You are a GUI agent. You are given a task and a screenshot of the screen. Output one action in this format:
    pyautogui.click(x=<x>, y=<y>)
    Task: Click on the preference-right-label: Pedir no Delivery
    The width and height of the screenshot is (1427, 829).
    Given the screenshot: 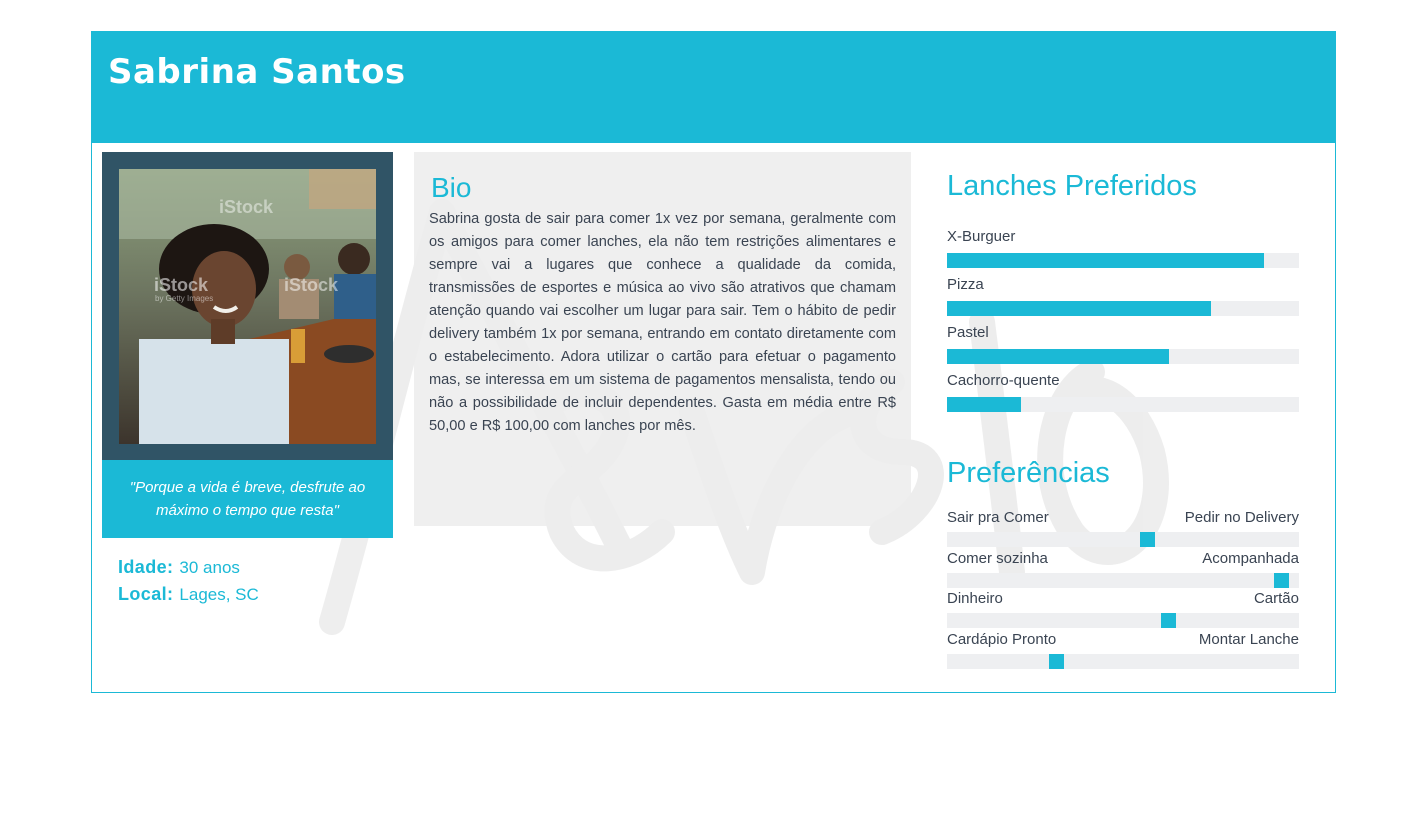 What is the action you would take?
    pyautogui.click(x=1241, y=517)
    